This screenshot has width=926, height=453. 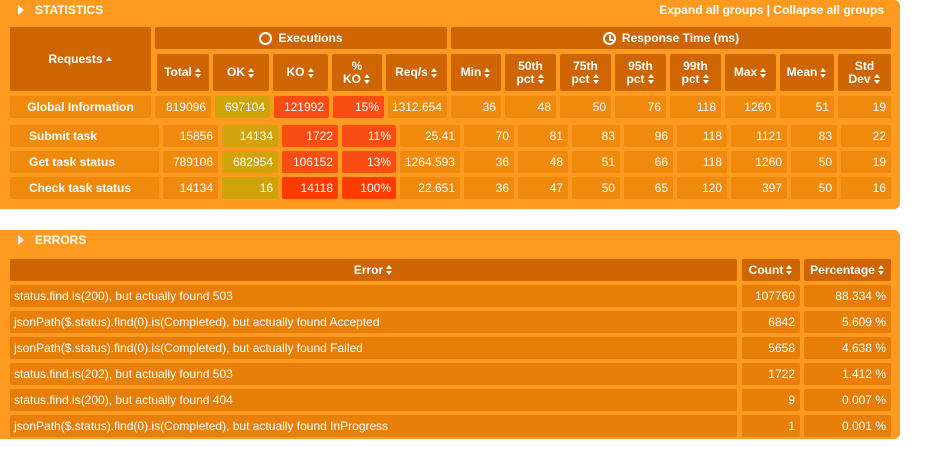 What do you see at coordinates (84, 136) in the screenshot?
I see `request-name: Submit task` at bounding box center [84, 136].